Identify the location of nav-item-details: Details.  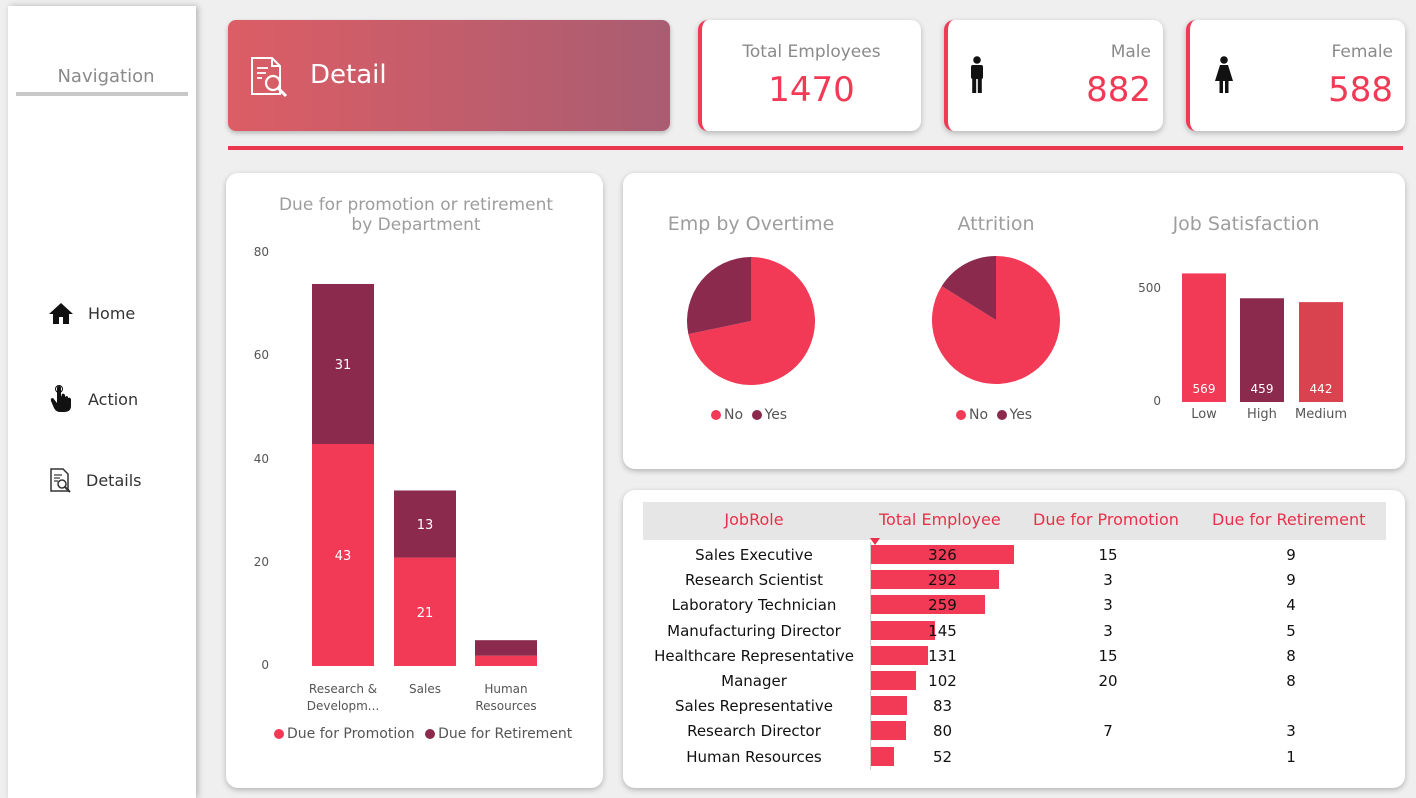
(94, 480).